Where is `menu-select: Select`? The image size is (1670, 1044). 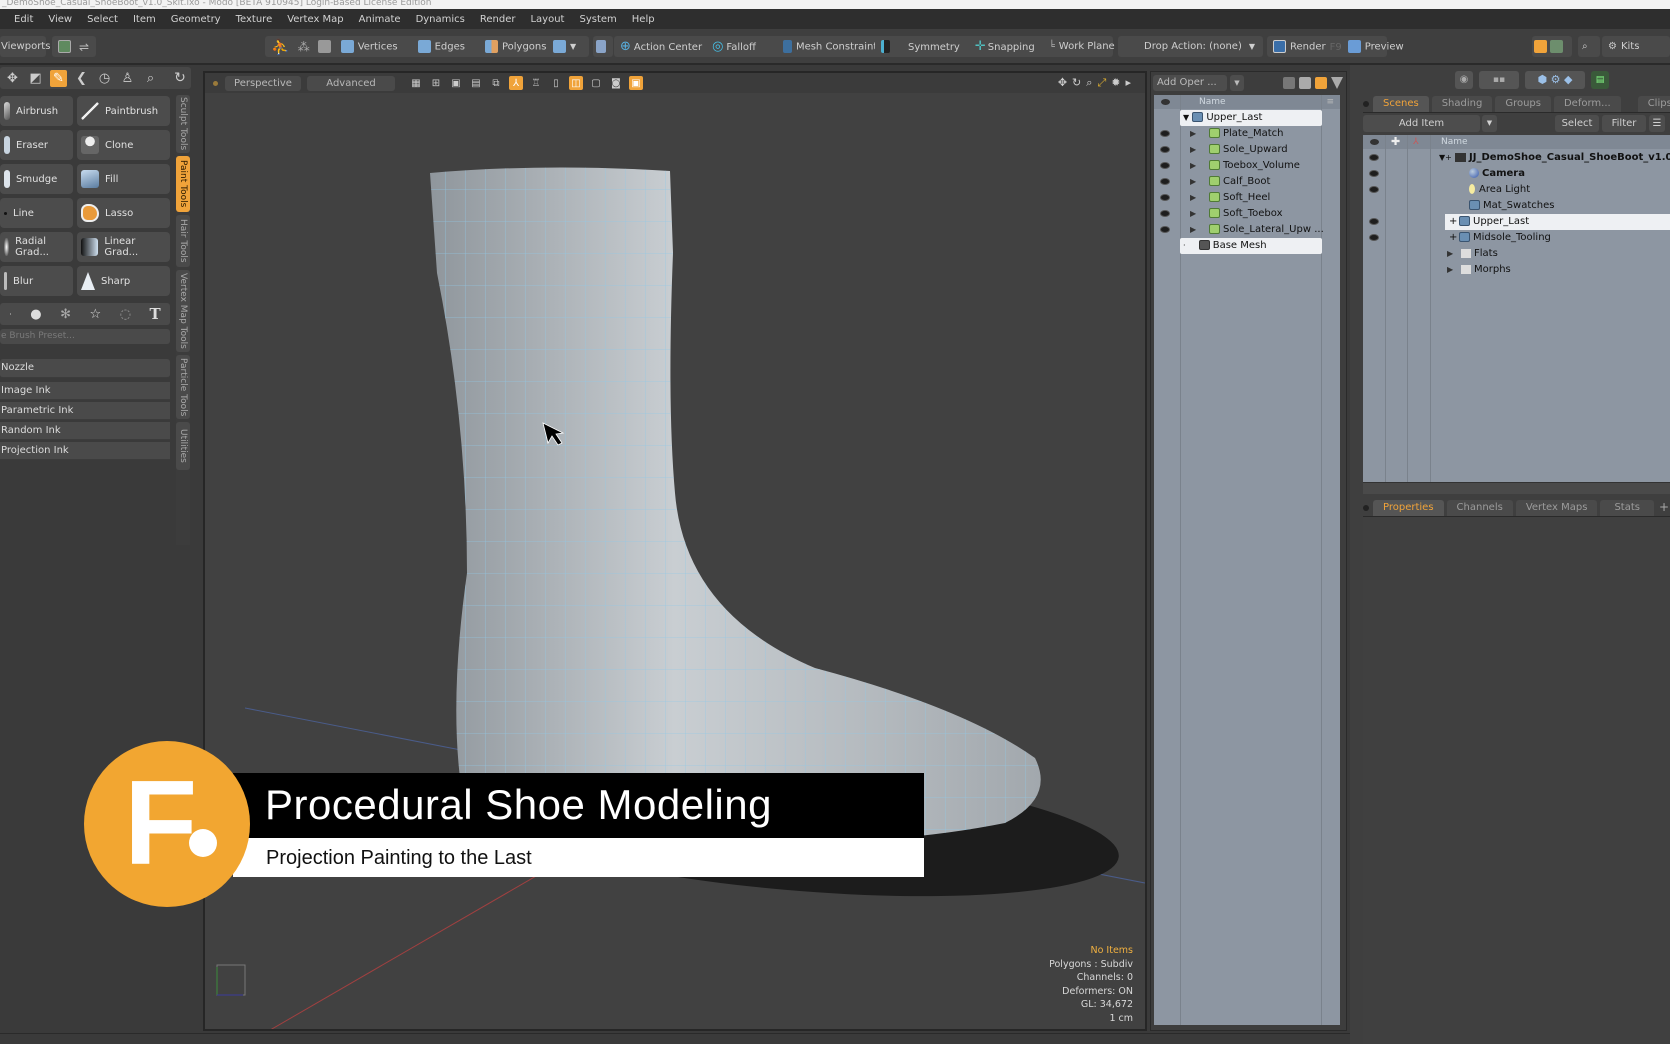
menu-select: Select is located at coordinates (102, 19).